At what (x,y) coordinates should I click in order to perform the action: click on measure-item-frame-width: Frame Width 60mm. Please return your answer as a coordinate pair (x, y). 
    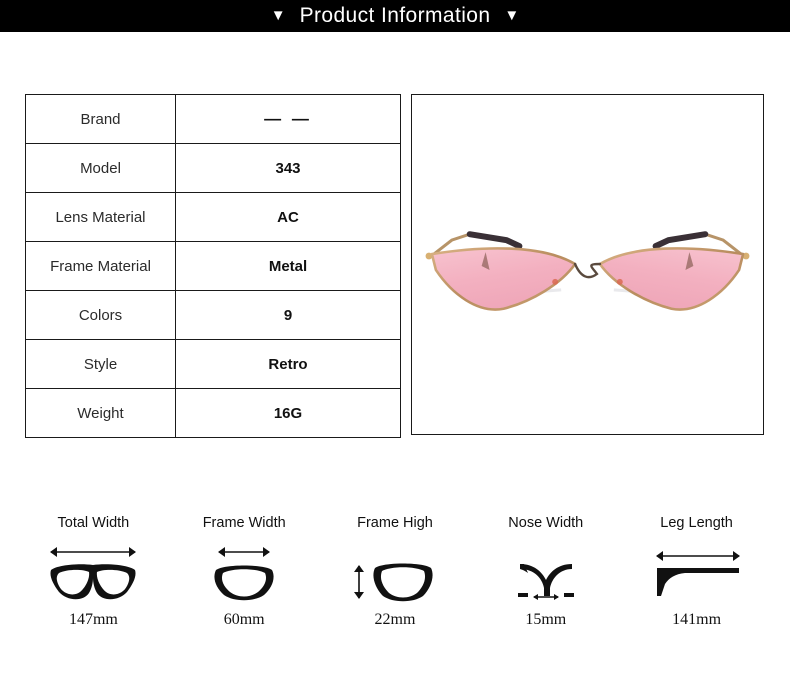
    Looking at the image, I should click on (244, 572).